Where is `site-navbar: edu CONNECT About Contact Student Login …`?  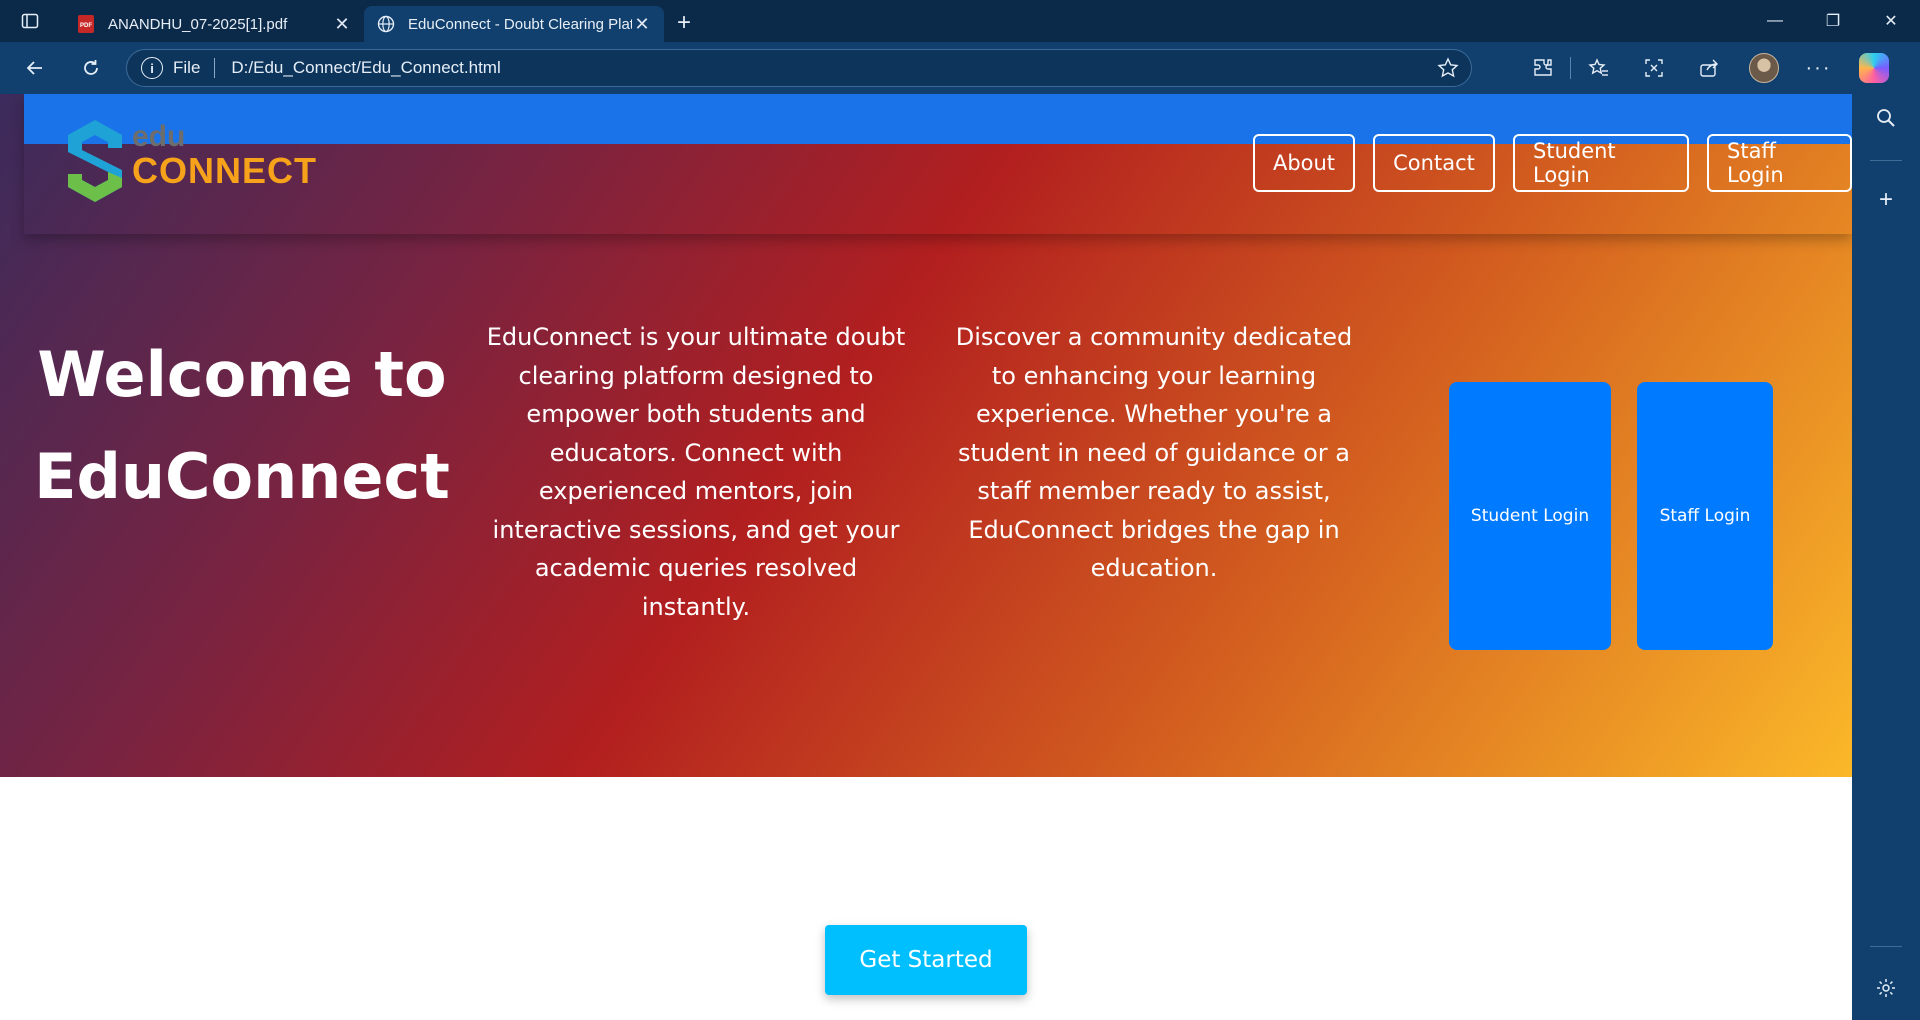 site-navbar: edu CONNECT About Contact Student Login … is located at coordinates (938, 164).